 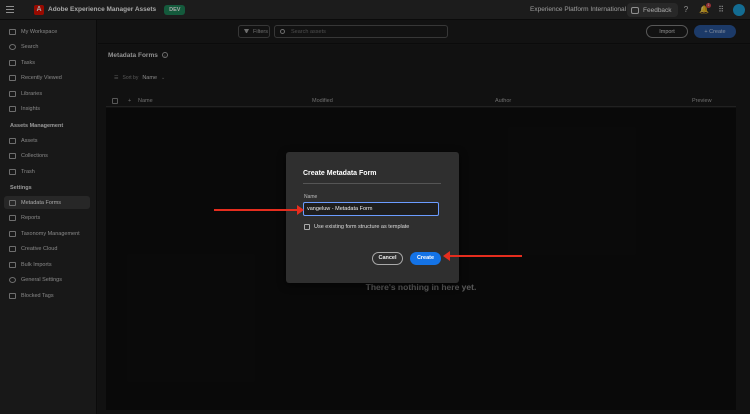 I want to click on cancel-button: Cancel, so click(x=387, y=258).